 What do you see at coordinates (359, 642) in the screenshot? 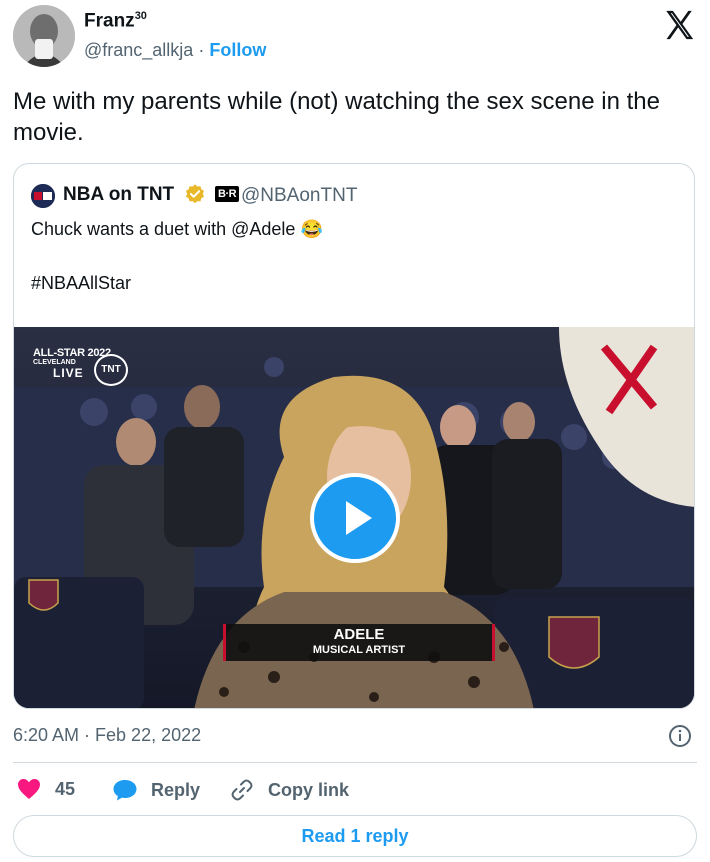
I see `lower-third-caption: ADELE MUSICAL ARTIST` at bounding box center [359, 642].